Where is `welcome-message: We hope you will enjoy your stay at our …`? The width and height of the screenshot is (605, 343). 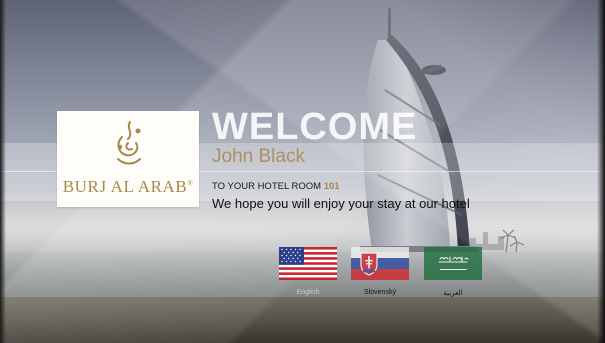 welcome-message: We hope you will enjoy your stay at our … is located at coordinates (341, 203).